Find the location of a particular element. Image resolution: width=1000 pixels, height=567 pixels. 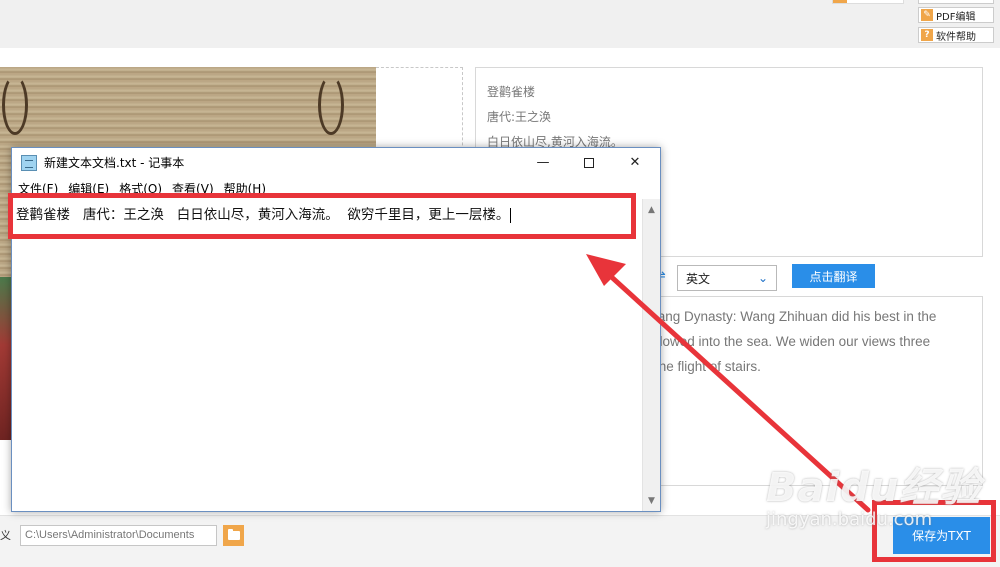

translate-button: 点击翻译 is located at coordinates (833, 276).